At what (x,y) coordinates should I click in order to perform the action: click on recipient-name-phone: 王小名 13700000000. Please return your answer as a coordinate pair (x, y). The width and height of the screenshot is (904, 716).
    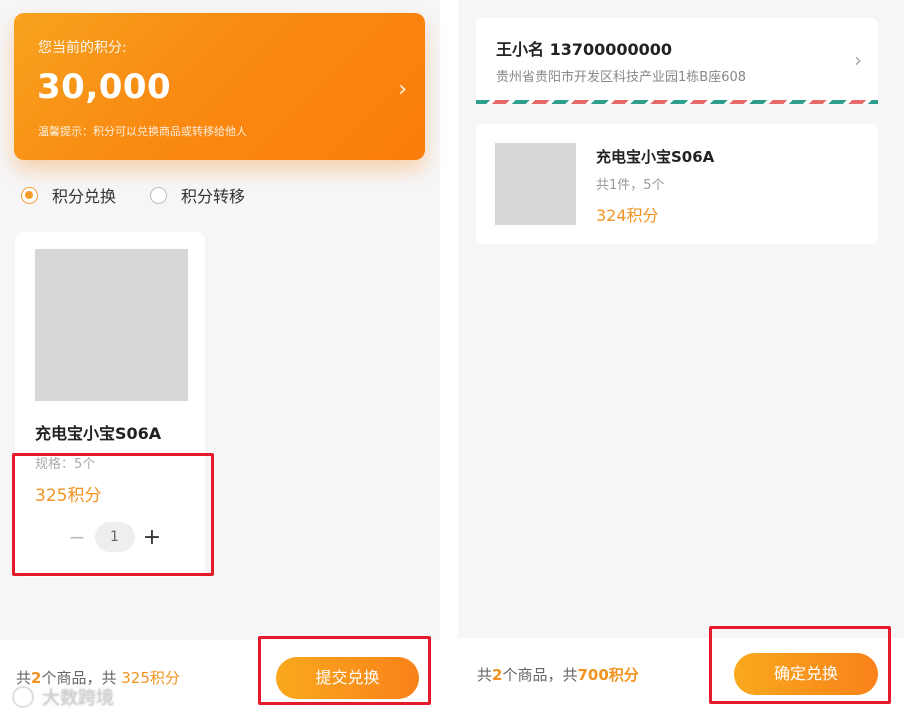
    Looking at the image, I should click on (584, 49).